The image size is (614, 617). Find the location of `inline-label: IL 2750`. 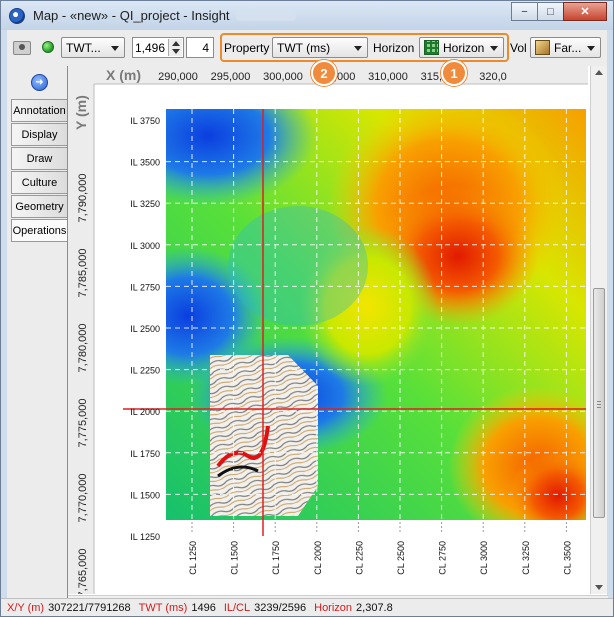

inline-label: IL 2750 is located at coordinates (145, 287).